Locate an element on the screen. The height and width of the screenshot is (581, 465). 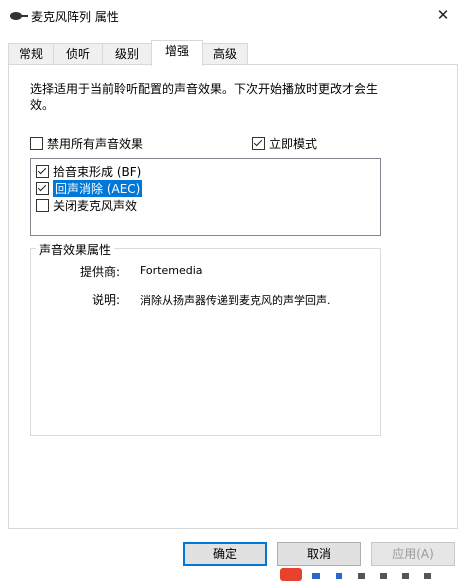
description-text: 选择适用于当前聆听配置的声音效果。下次开始播放时更改才会生效。 is located at coordinates (204, 97).